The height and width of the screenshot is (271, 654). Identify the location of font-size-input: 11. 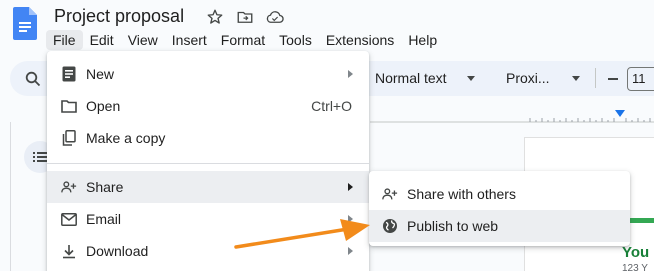
(640, 79).